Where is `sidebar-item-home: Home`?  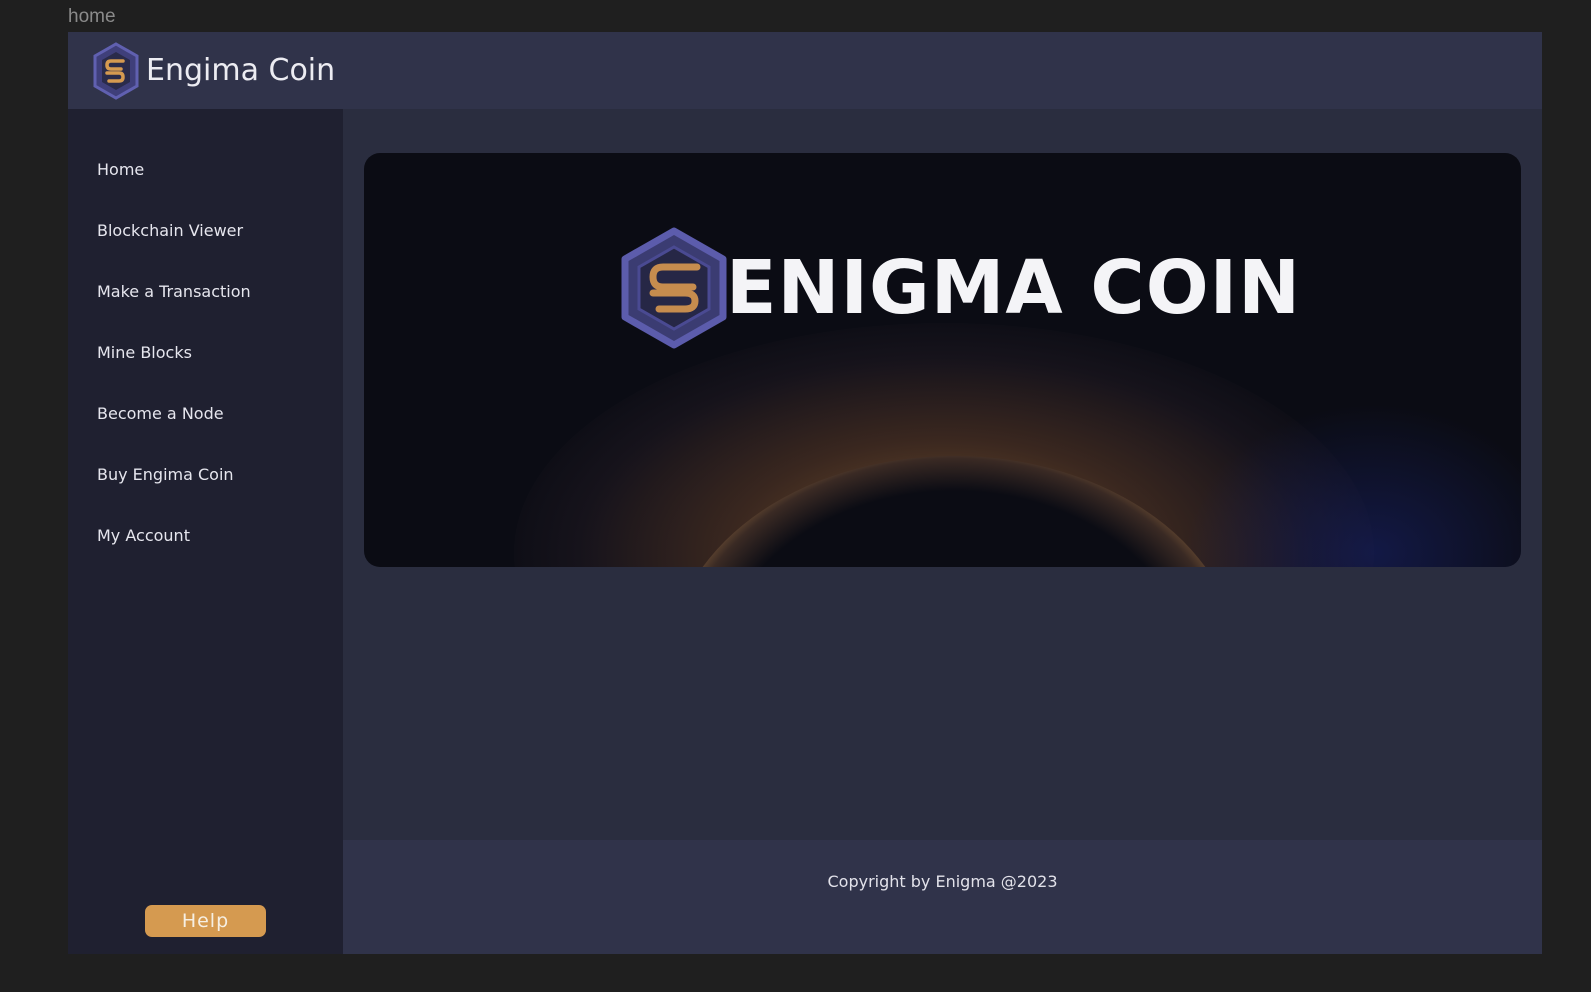
sidebar-item-home: Home is located at coordinates (120, 169).